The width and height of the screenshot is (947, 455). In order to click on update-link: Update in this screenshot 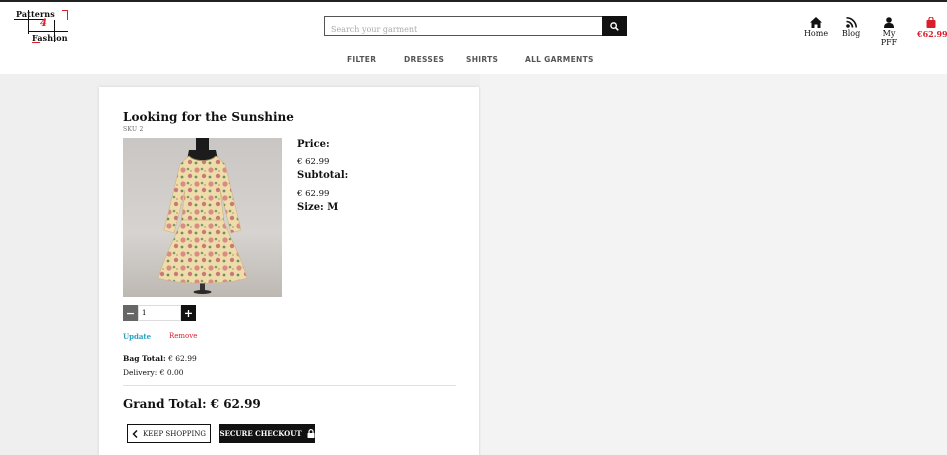, I will do `click(137, 336)`.